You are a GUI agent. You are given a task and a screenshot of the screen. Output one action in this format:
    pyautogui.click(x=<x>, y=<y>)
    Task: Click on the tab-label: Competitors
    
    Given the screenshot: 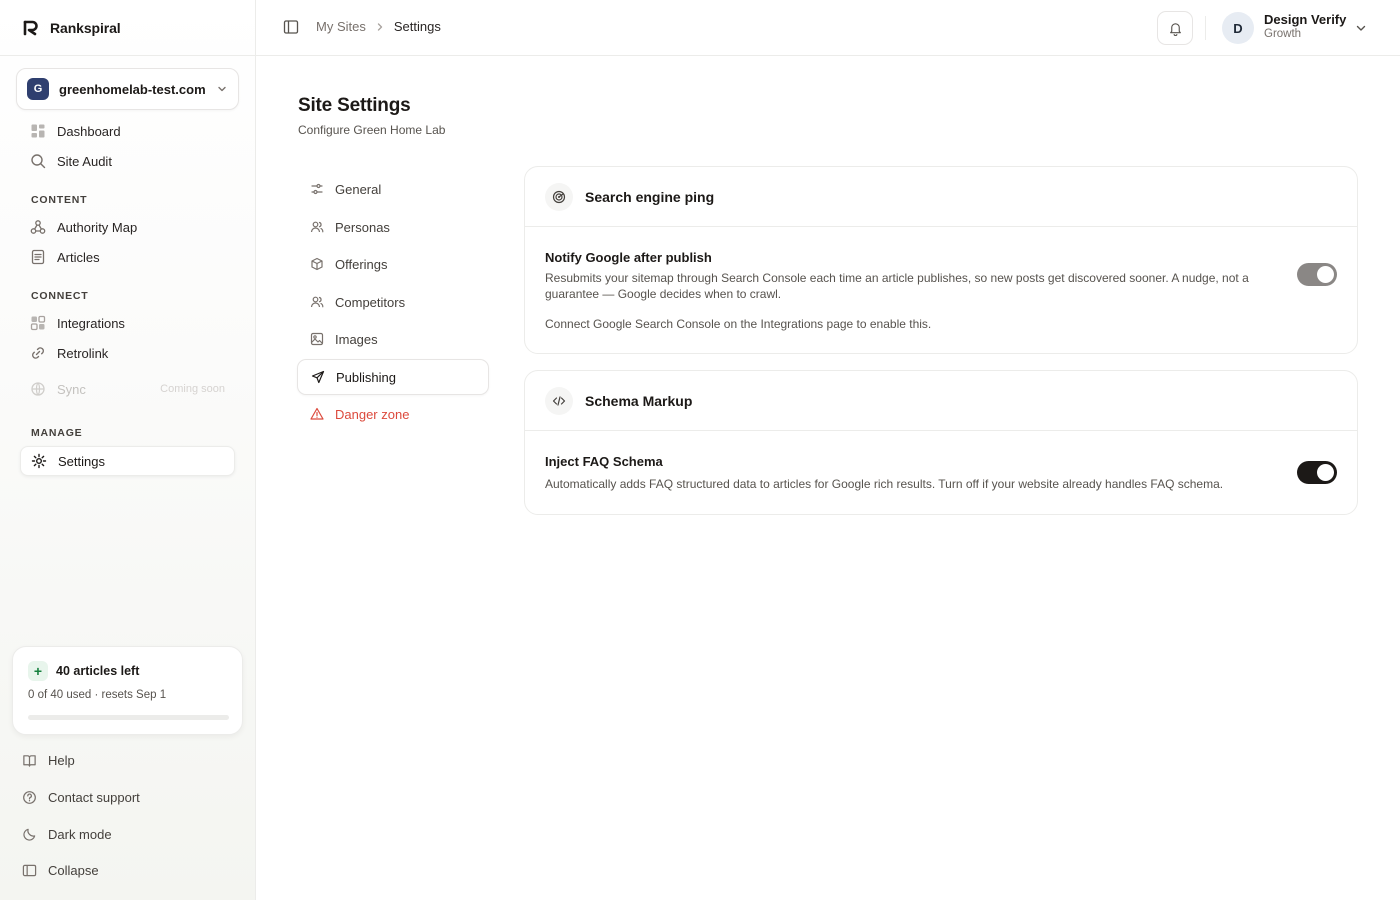 What is the action you would take?
    pyautogui.click(x=370, y=302)
    